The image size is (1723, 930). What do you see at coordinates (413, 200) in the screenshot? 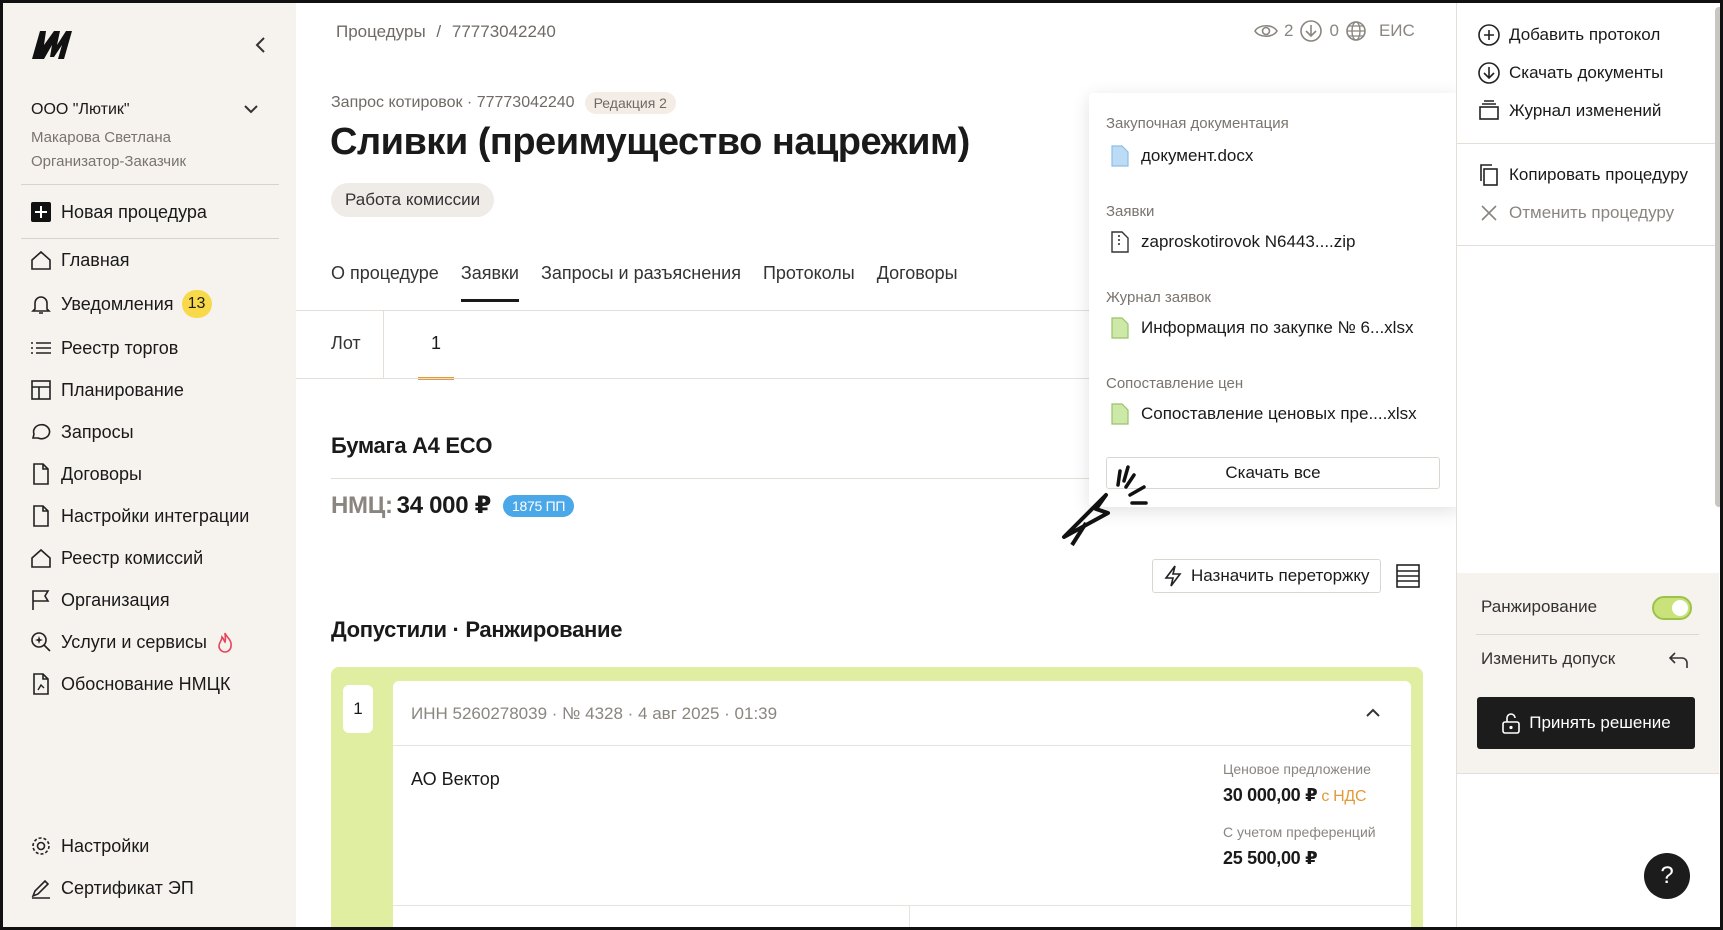
I see `status-badge: Работа комиссии` at bounding box center [413, 200].